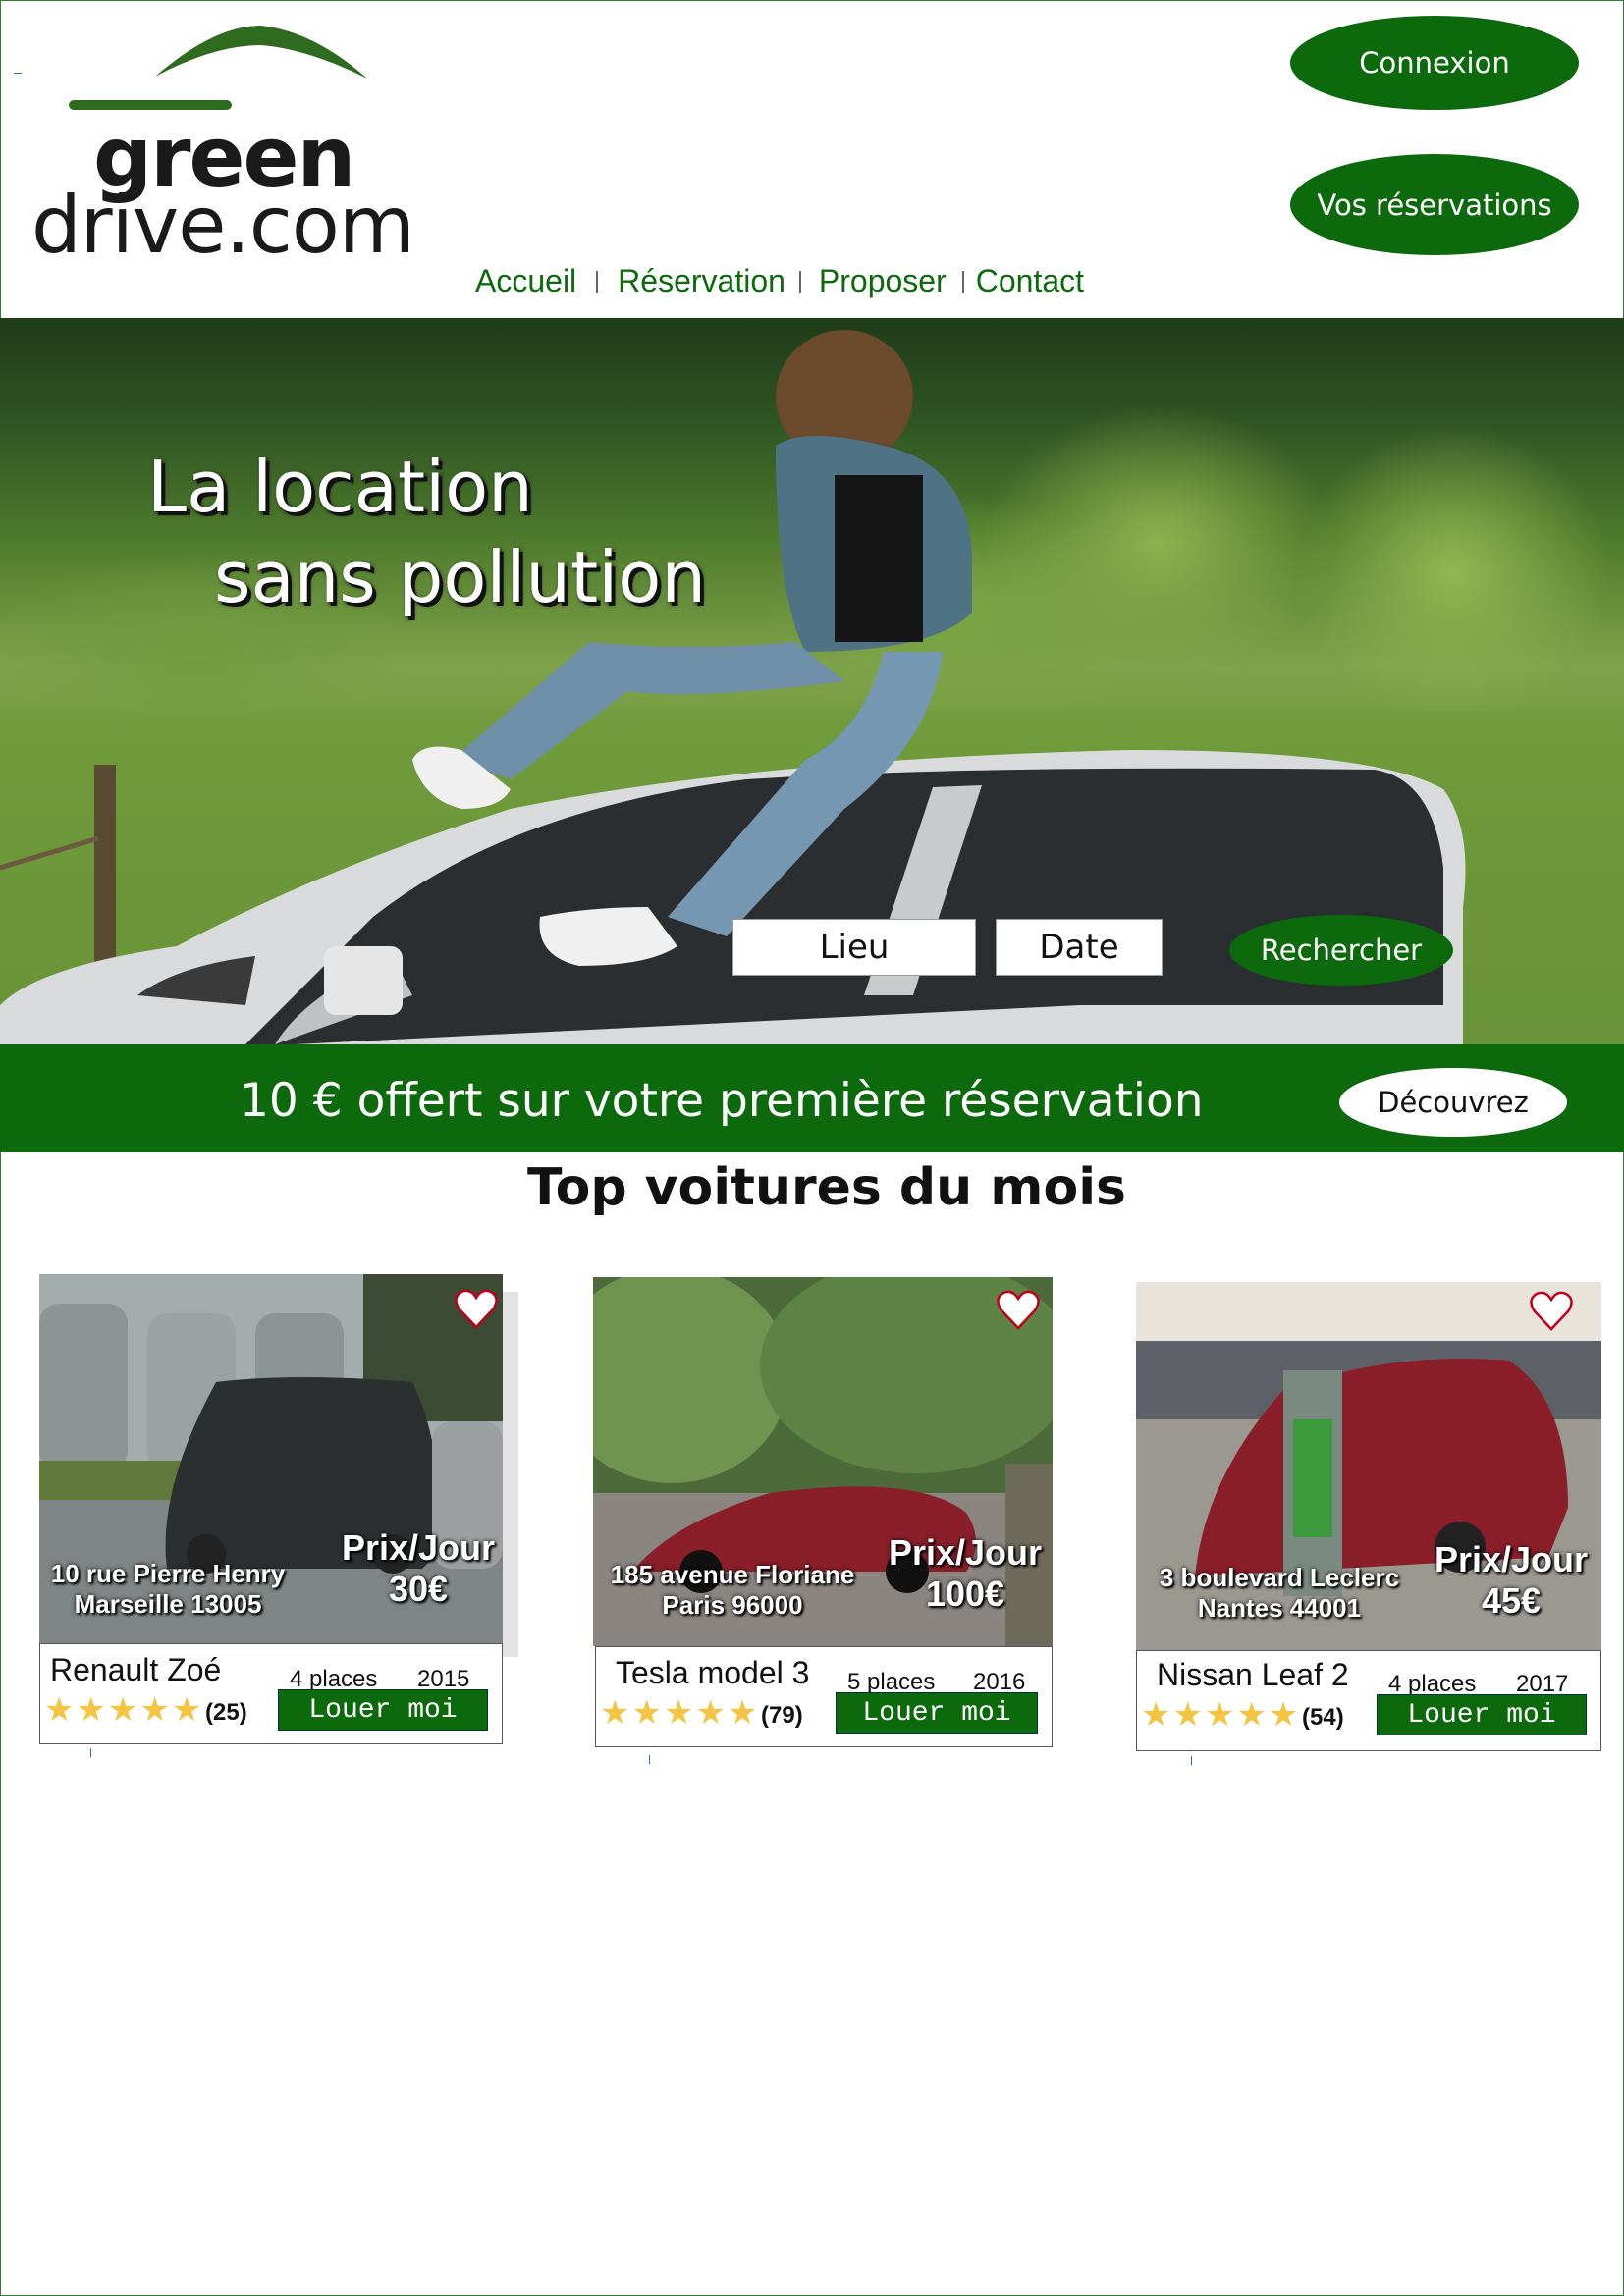 The height and width of the screenshot is (2296, 1624). I want to click on price-value: 30€, so click(418, 1589).